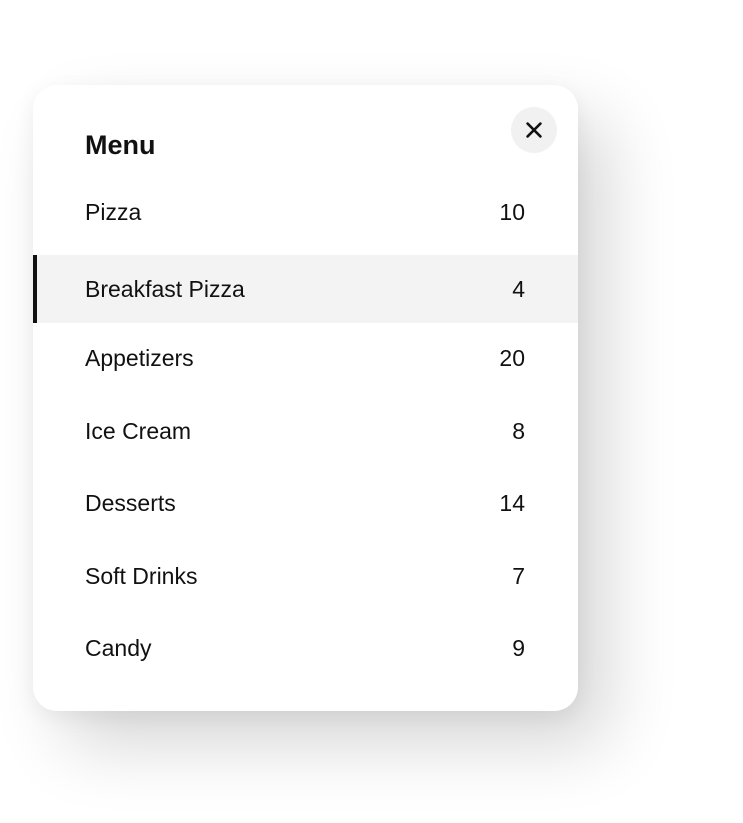 The image size is (743, 823). What do you see at coordinates (512, 358) in the screenshot?
I see `menu-item-count: 20` at bounding box center [512, 358].